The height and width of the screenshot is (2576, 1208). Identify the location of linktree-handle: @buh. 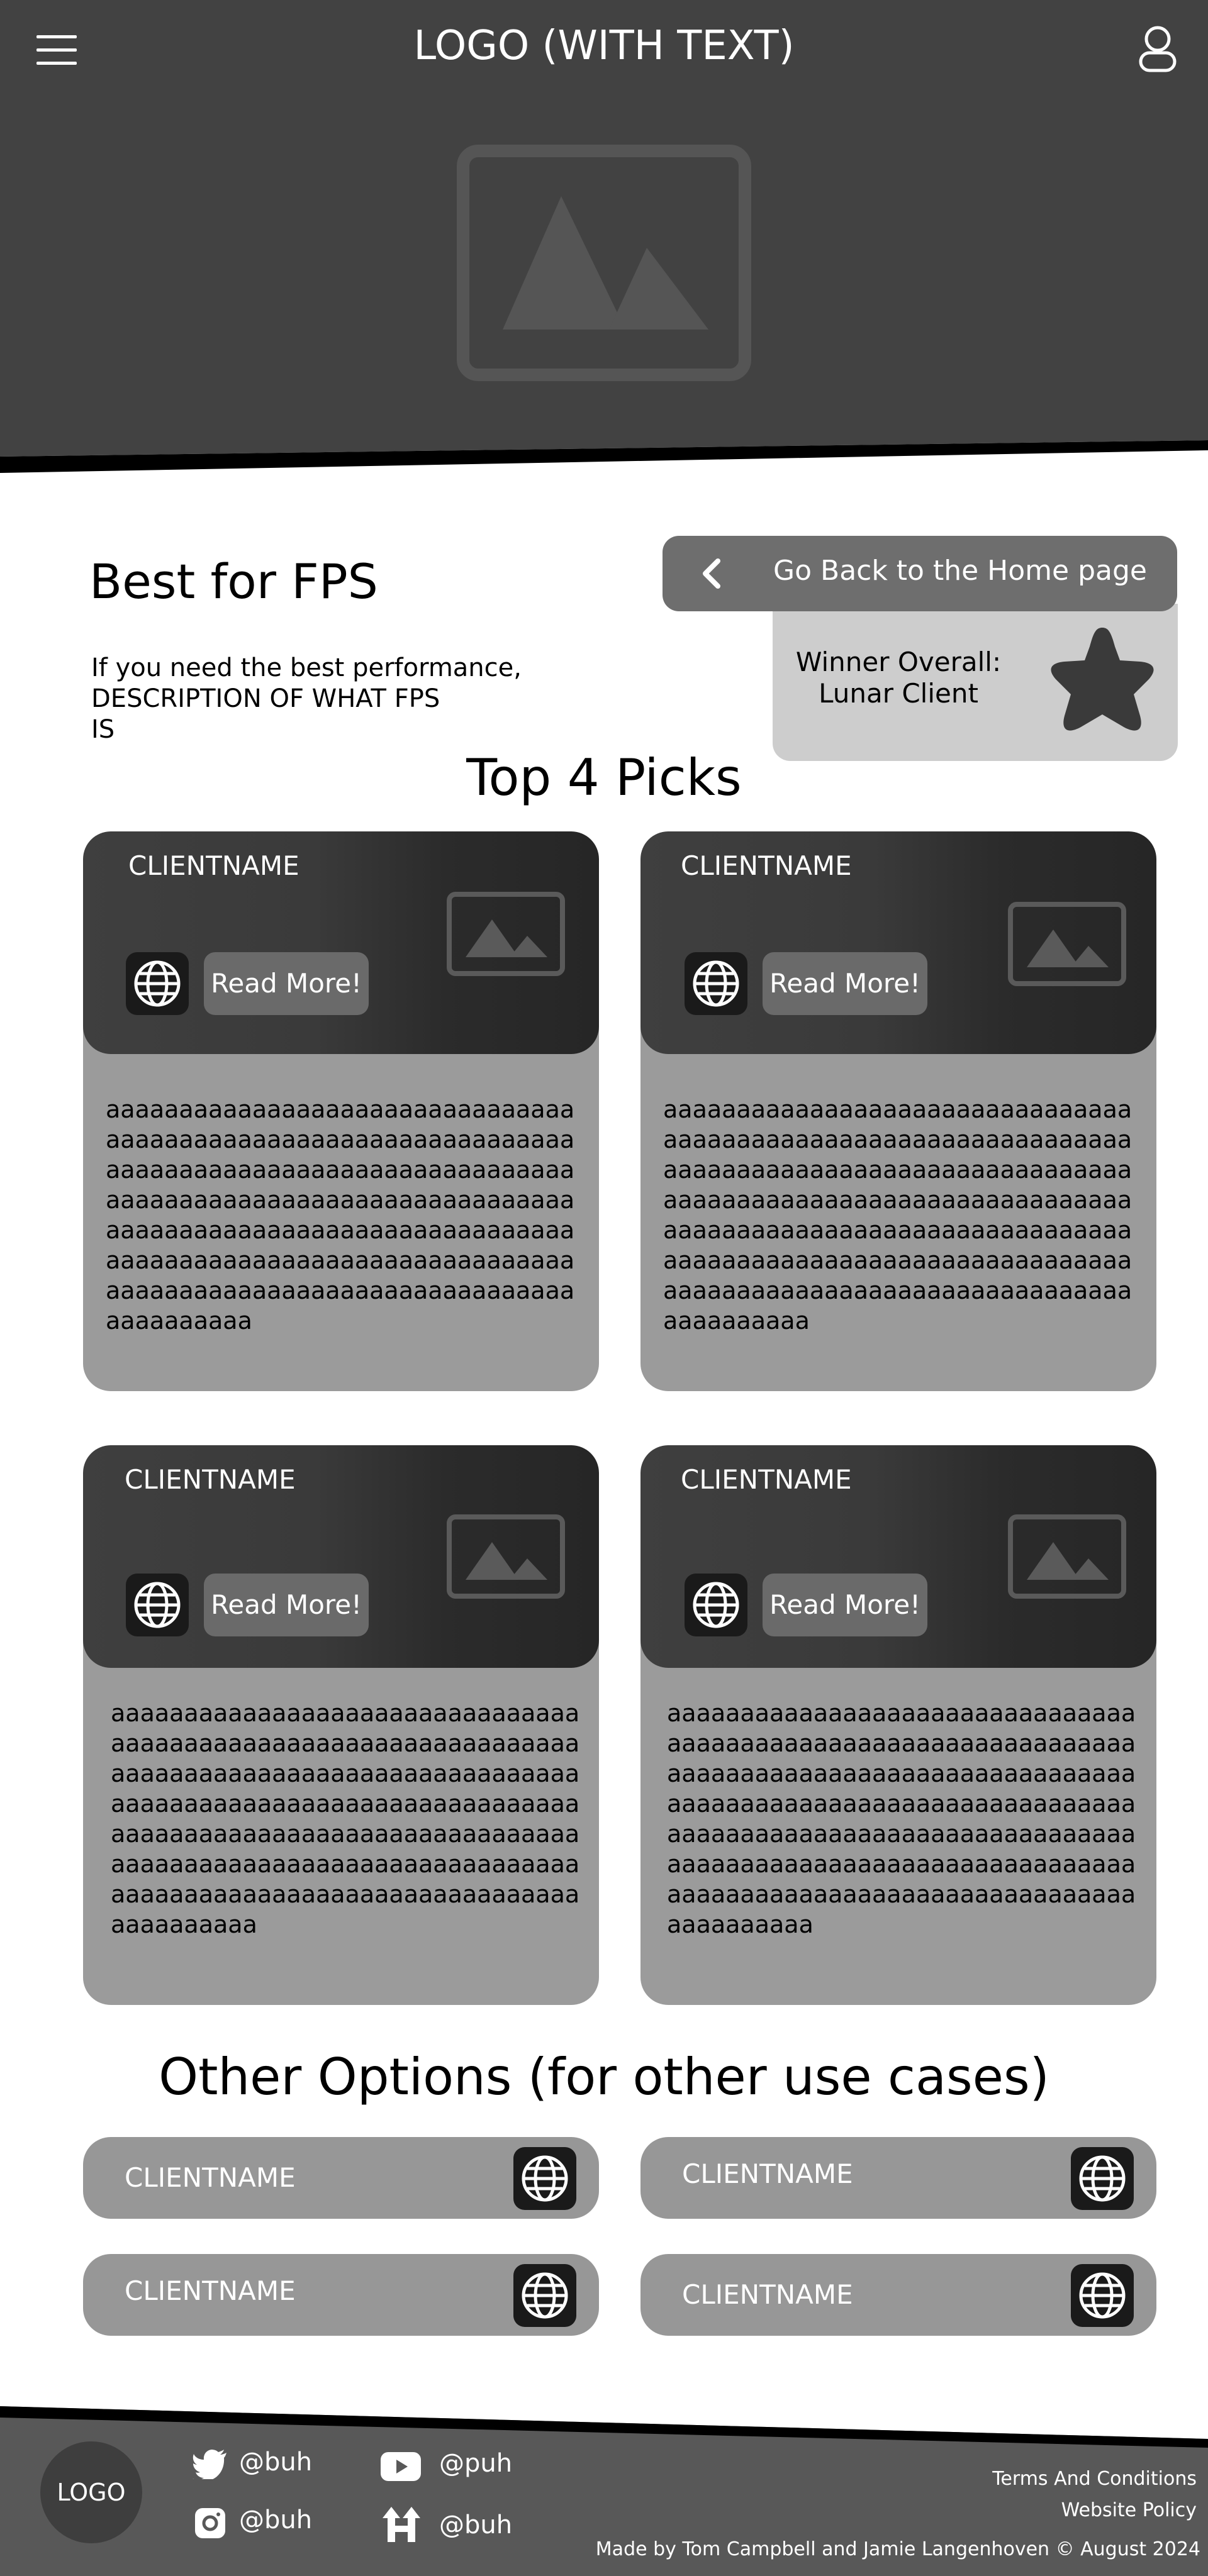
(475, 2525).